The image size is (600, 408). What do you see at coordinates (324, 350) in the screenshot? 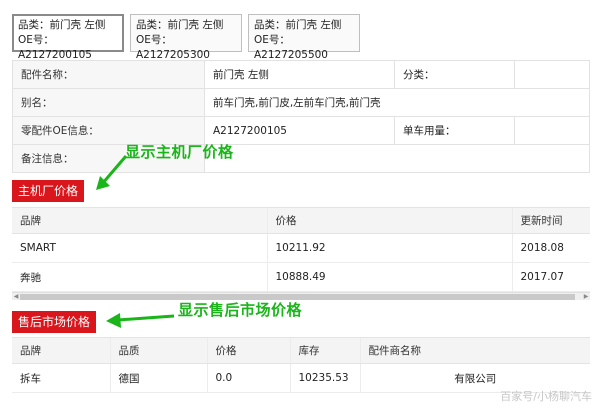
I see `column-header-stock: 库存` at bounding box center [324, 350].